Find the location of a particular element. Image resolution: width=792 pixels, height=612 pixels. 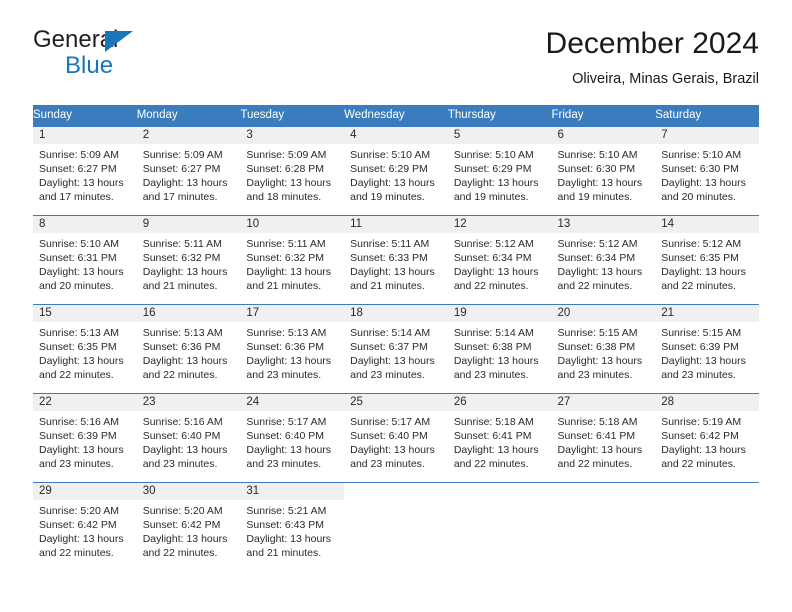

day-number: 22 is located at coordinates (85, 402).